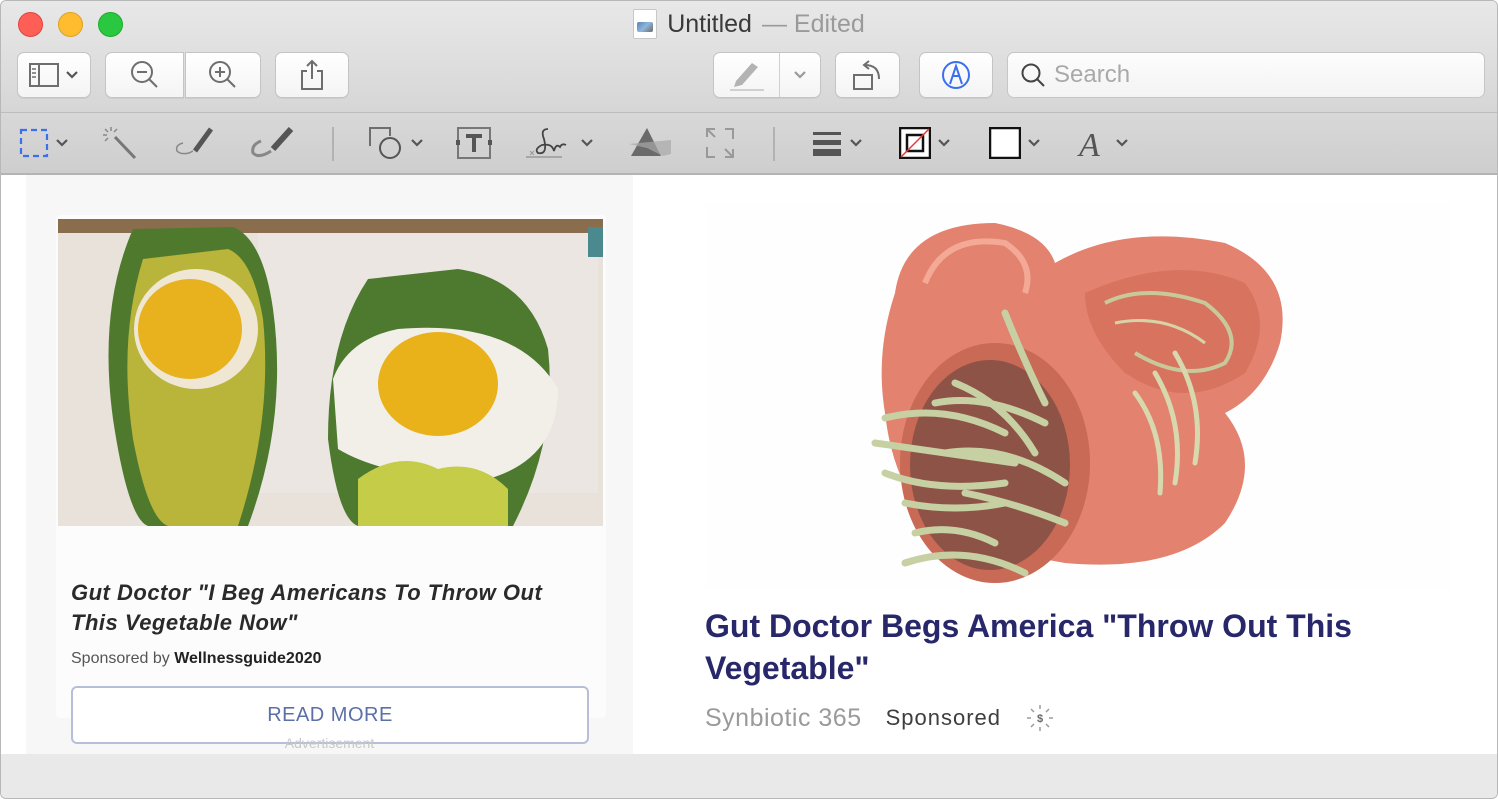 Image resolution: width=1498 pixels, height=799 pixels. I want to click on highlight-button-group, so click(767, 75).